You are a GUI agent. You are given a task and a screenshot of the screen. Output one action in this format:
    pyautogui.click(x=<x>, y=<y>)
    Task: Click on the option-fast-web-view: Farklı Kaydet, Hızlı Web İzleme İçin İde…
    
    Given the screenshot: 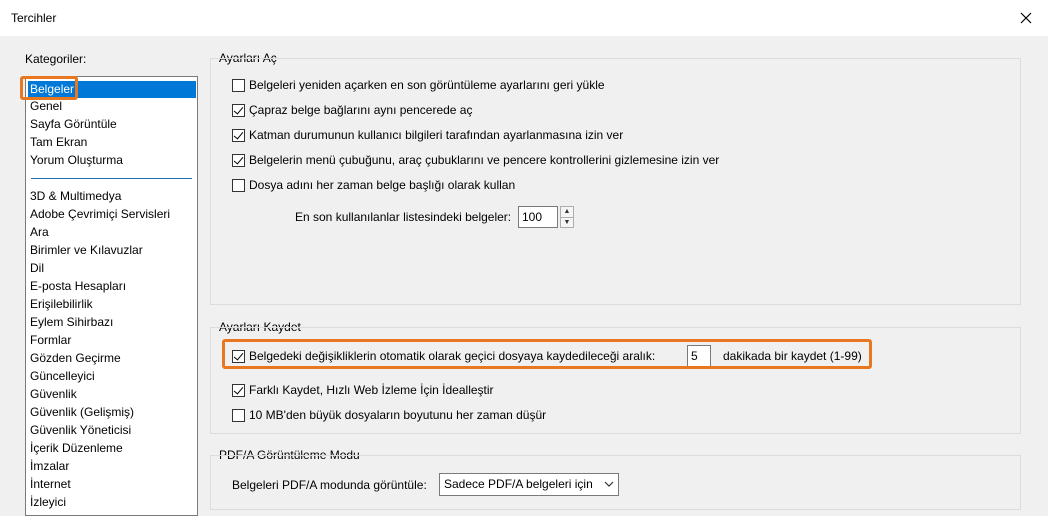 What is the action you would take?
    pyautogui.click(x=363, y=390)
    